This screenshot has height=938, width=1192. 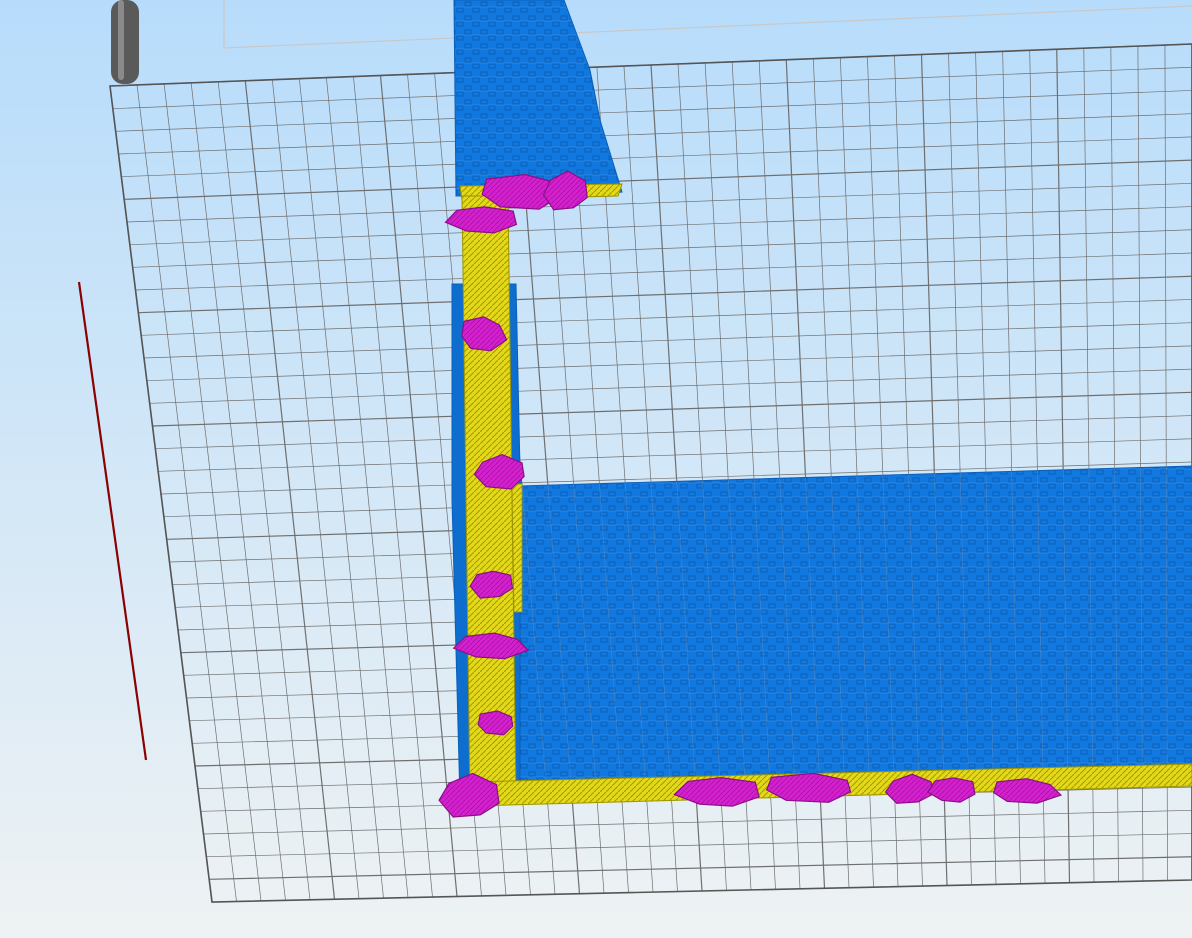 I want to click on perimeter-inner, so click(x=517, y=548).